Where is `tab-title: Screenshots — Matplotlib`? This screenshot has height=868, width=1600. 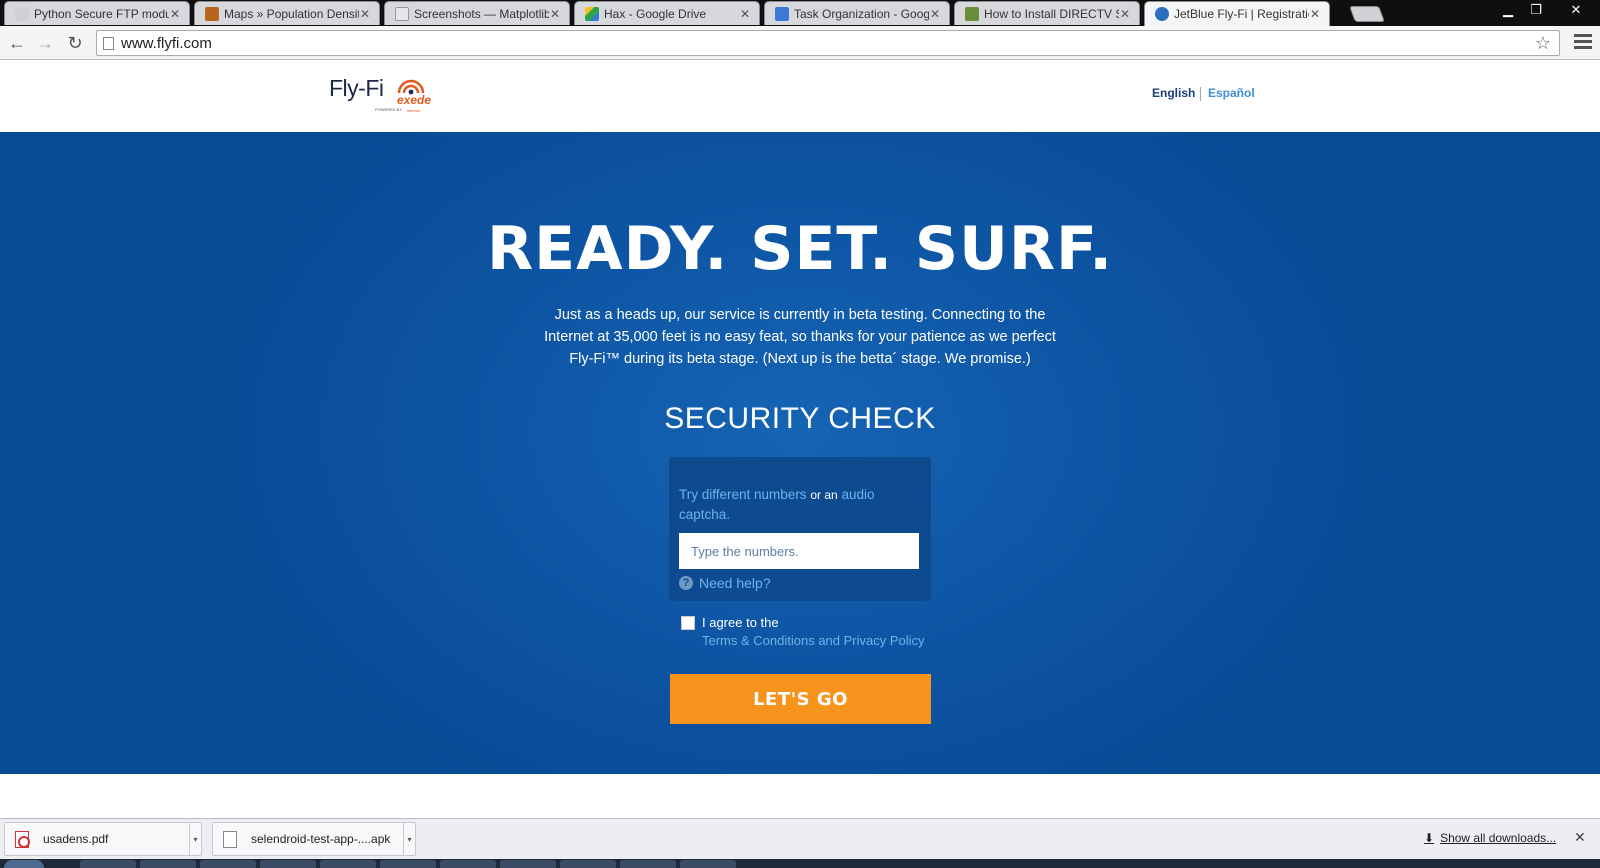 tab-title: Screenshots — Matplotlib is located at coordinates (481, 13).